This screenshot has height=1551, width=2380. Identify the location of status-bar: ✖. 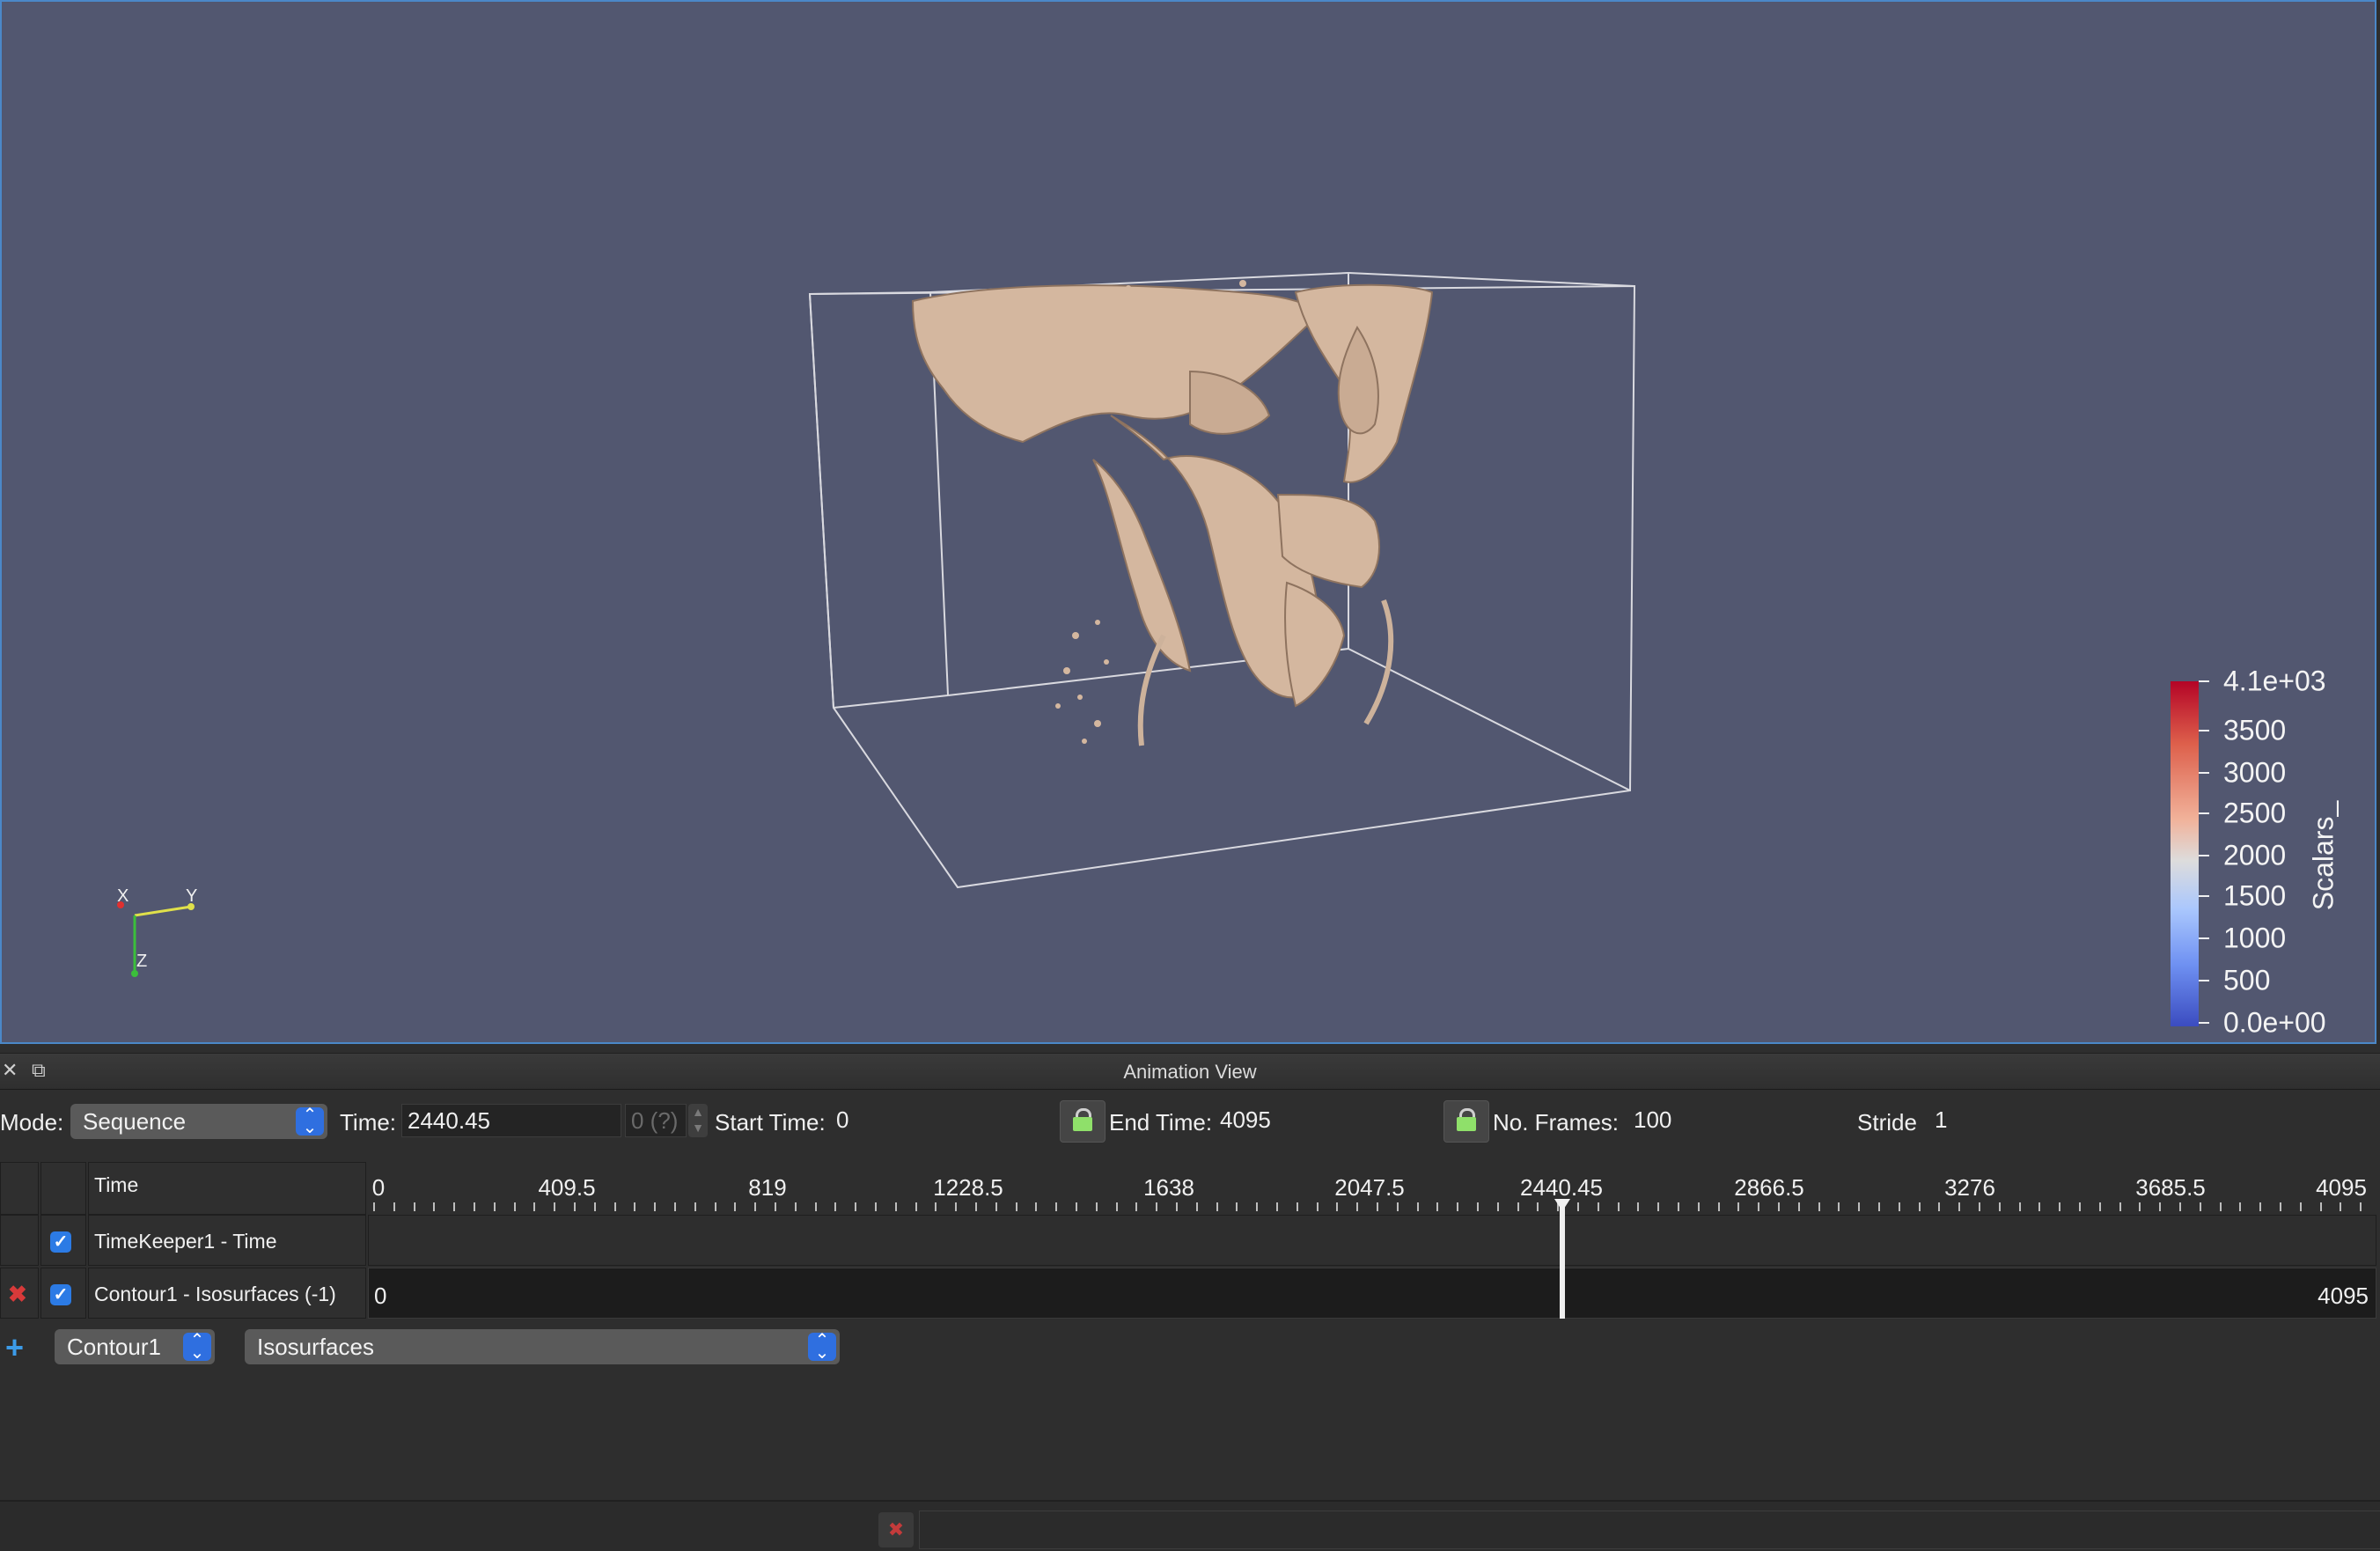
(1190, 1525).